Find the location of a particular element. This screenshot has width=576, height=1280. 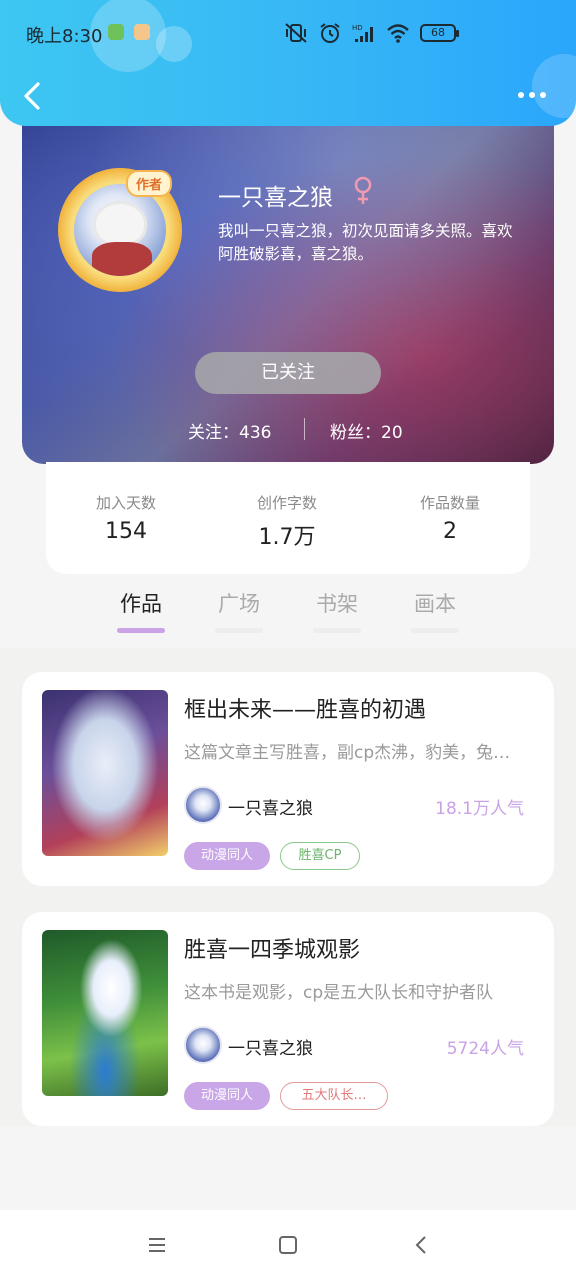

tab-label: 画本 is located at coordinates (435, 604).